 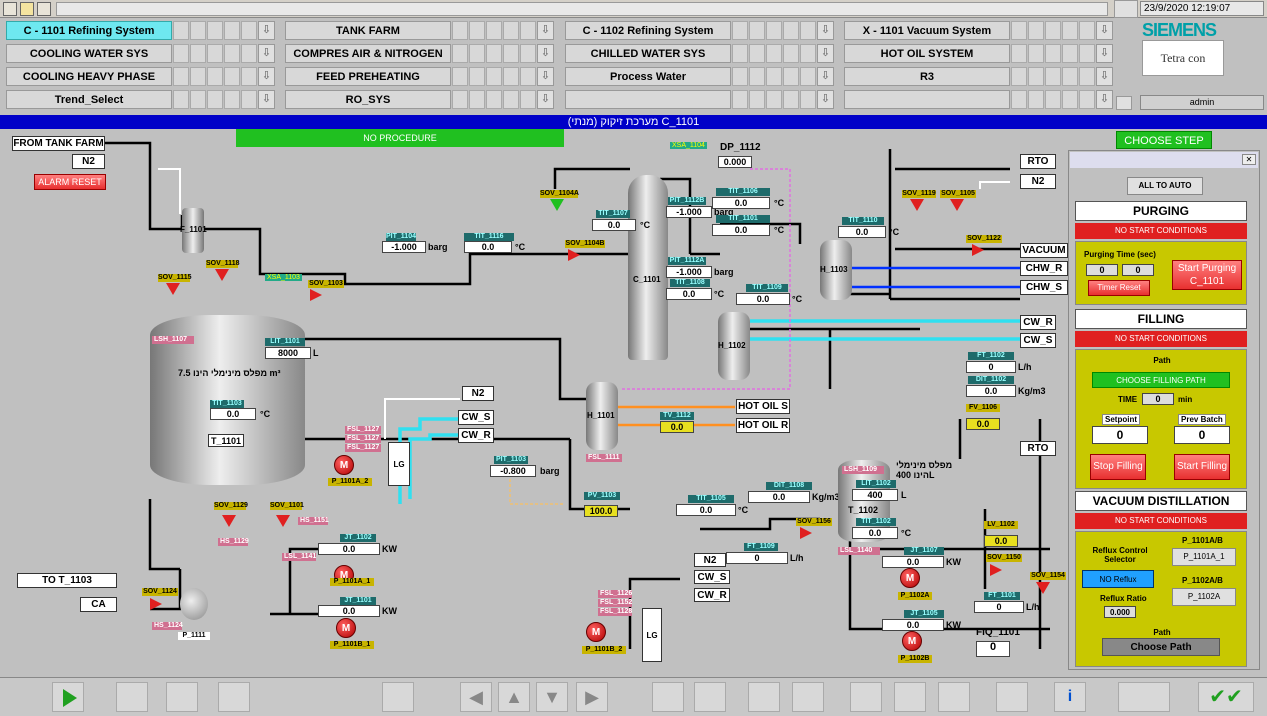 What do you see at coordinates (875, 533) in the screenshot?
I see `tit1102-value: 0.0` at bounding box center [875, 533].